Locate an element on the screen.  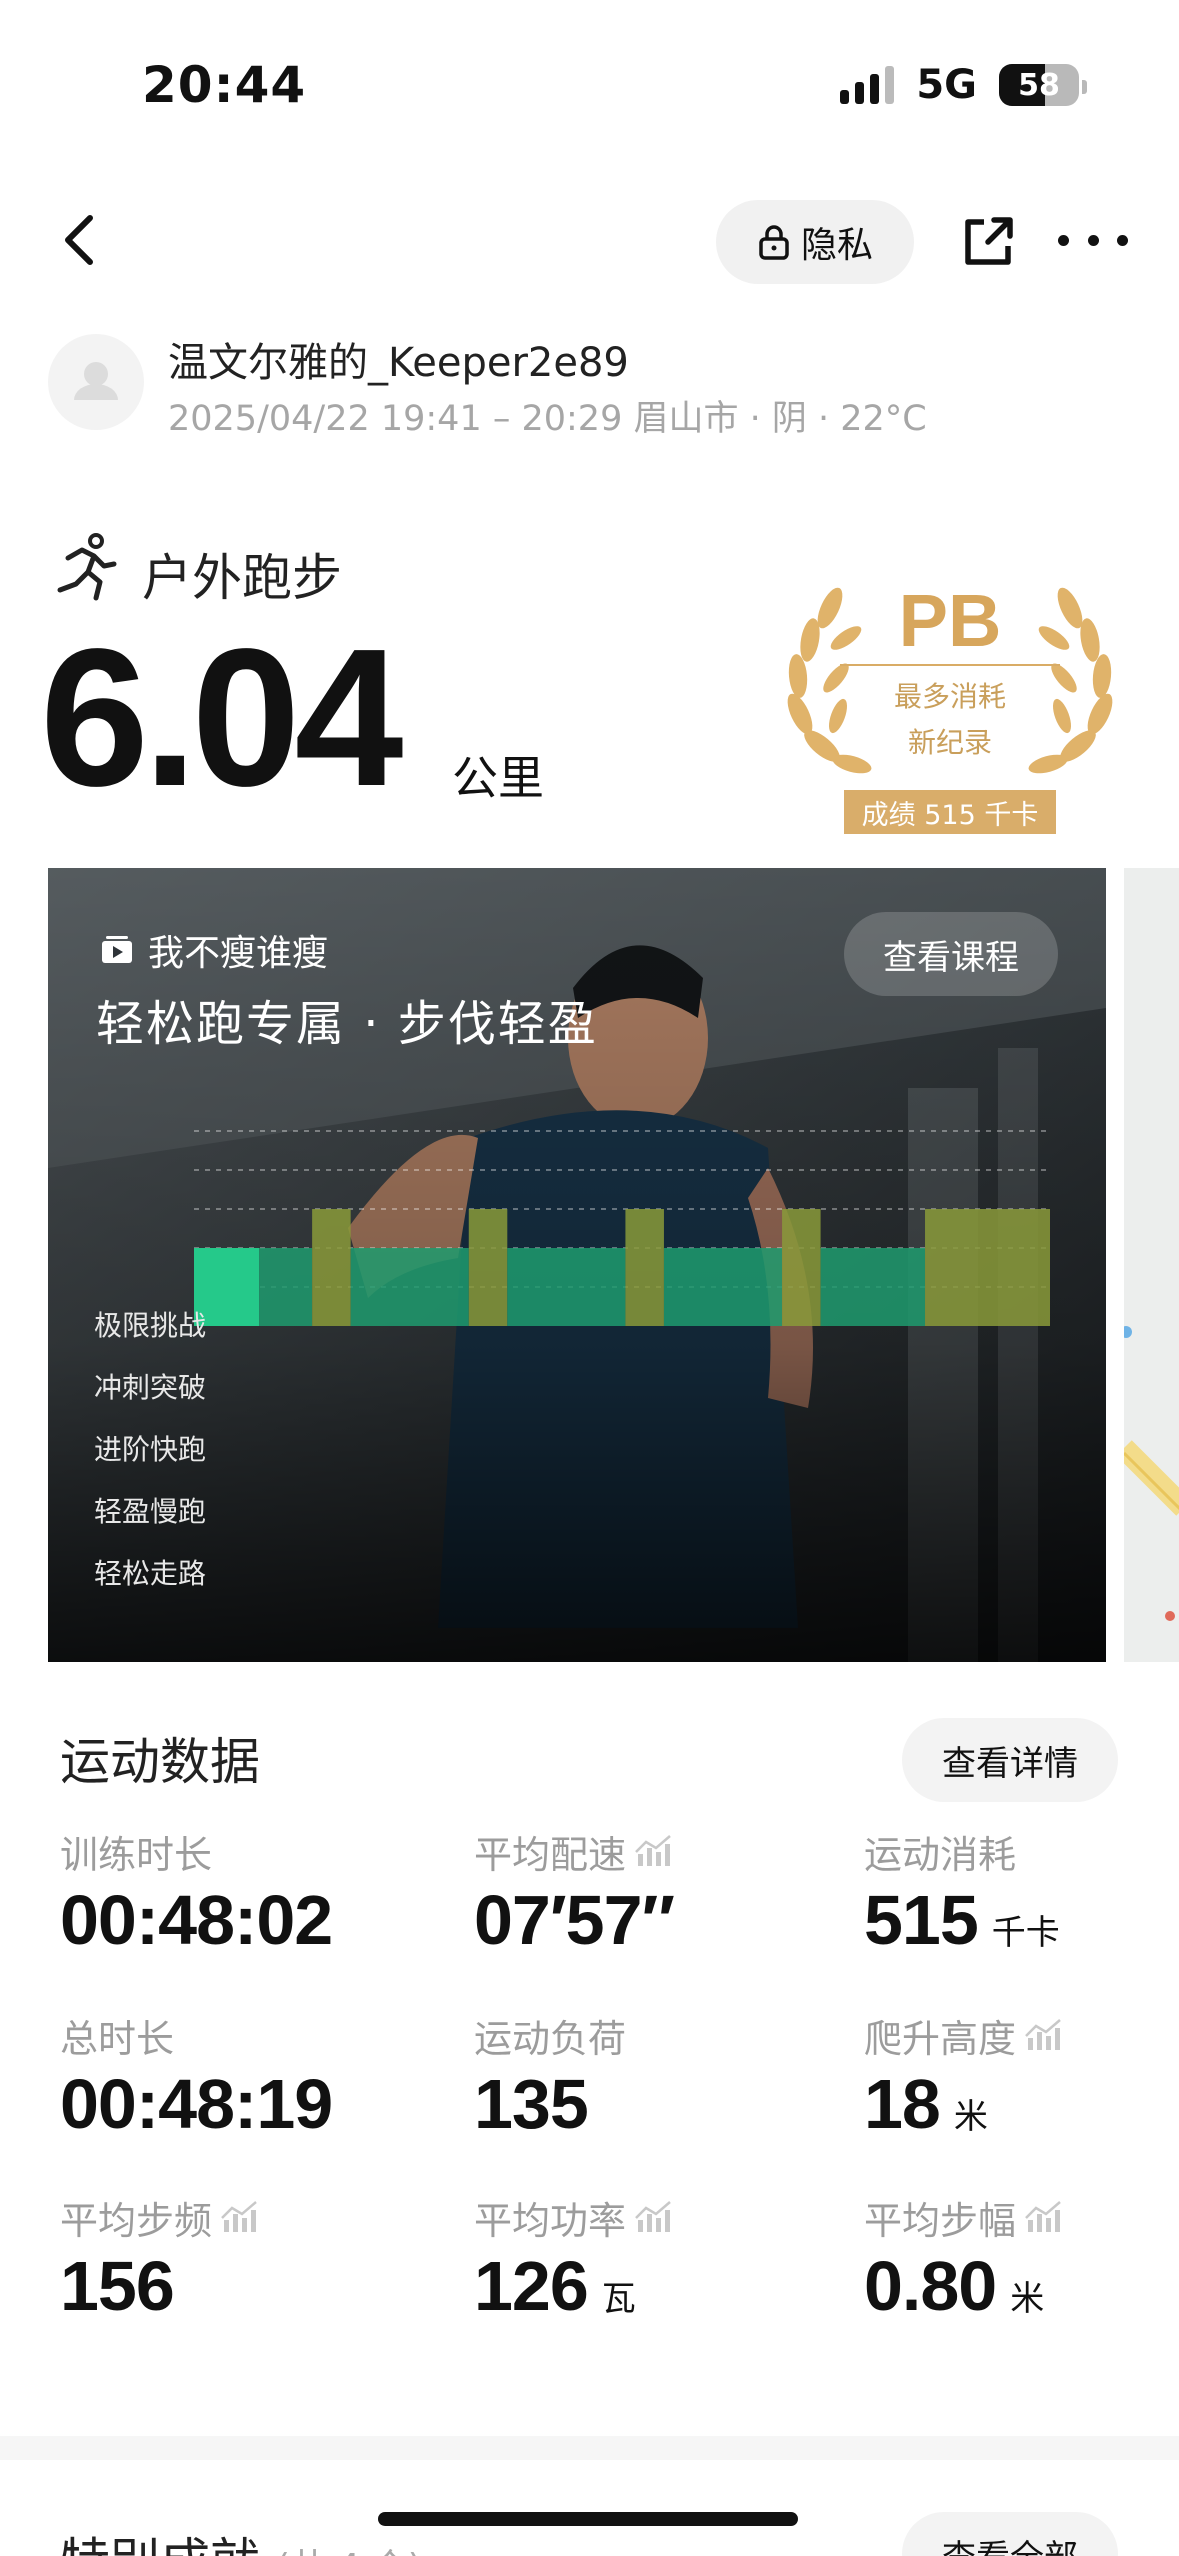
username: 温文尔雅的_Keeper2e89 is located at coordinates (398, 359).